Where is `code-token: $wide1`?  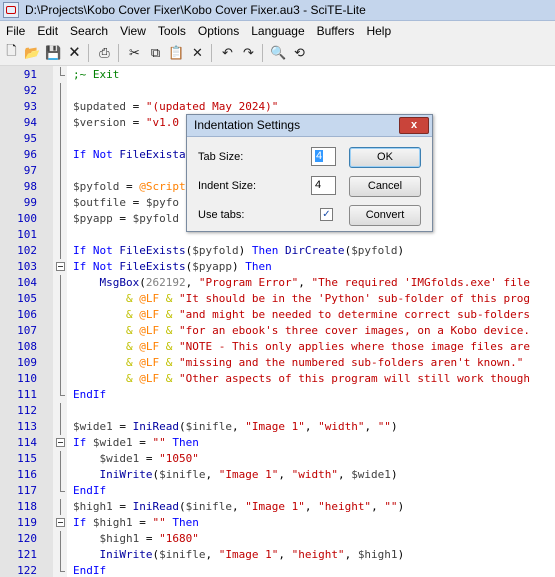 code-token: $wide1 is located at coordinates (112, 442).